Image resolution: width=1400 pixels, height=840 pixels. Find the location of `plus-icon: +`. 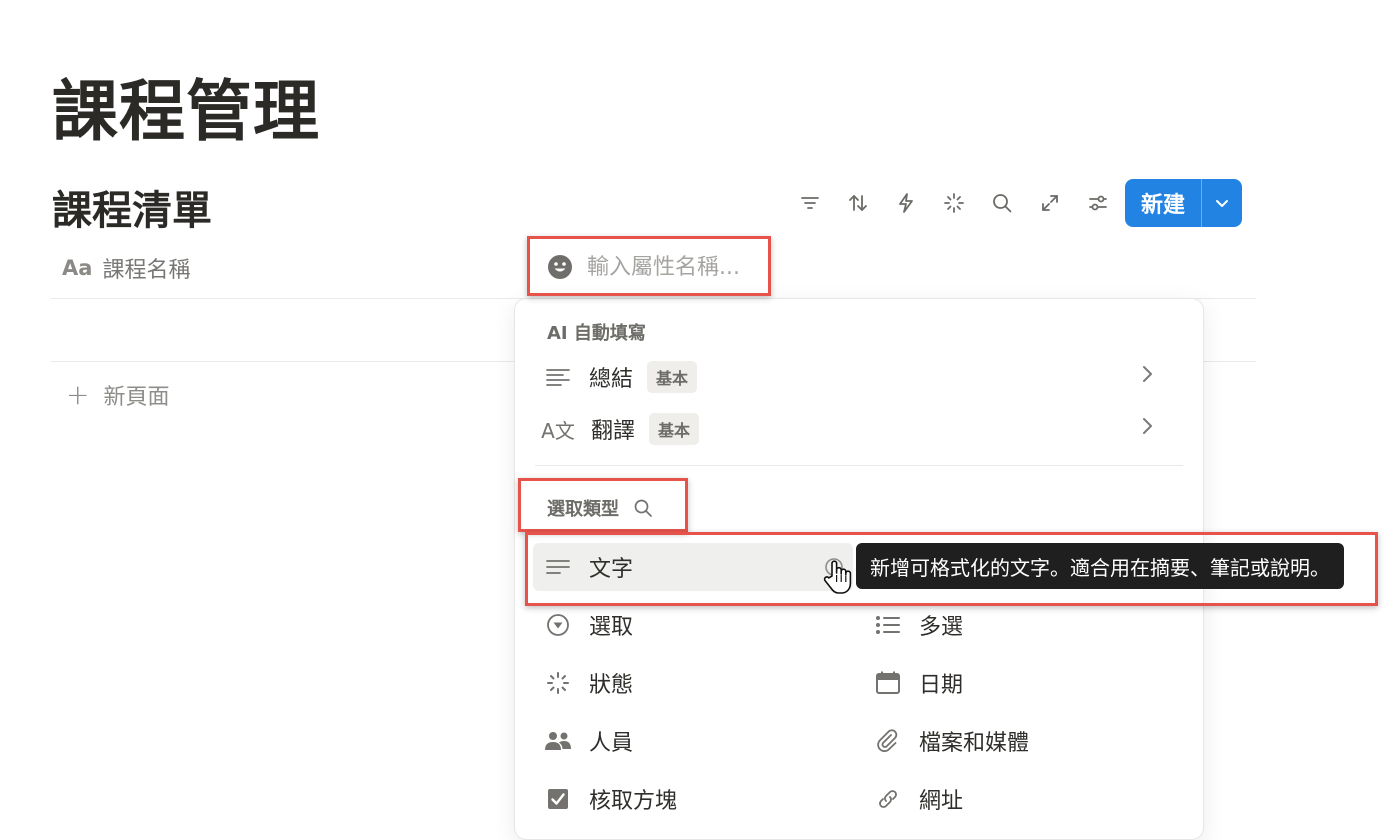

plus-icon: + is located at coordinates (78, 394).